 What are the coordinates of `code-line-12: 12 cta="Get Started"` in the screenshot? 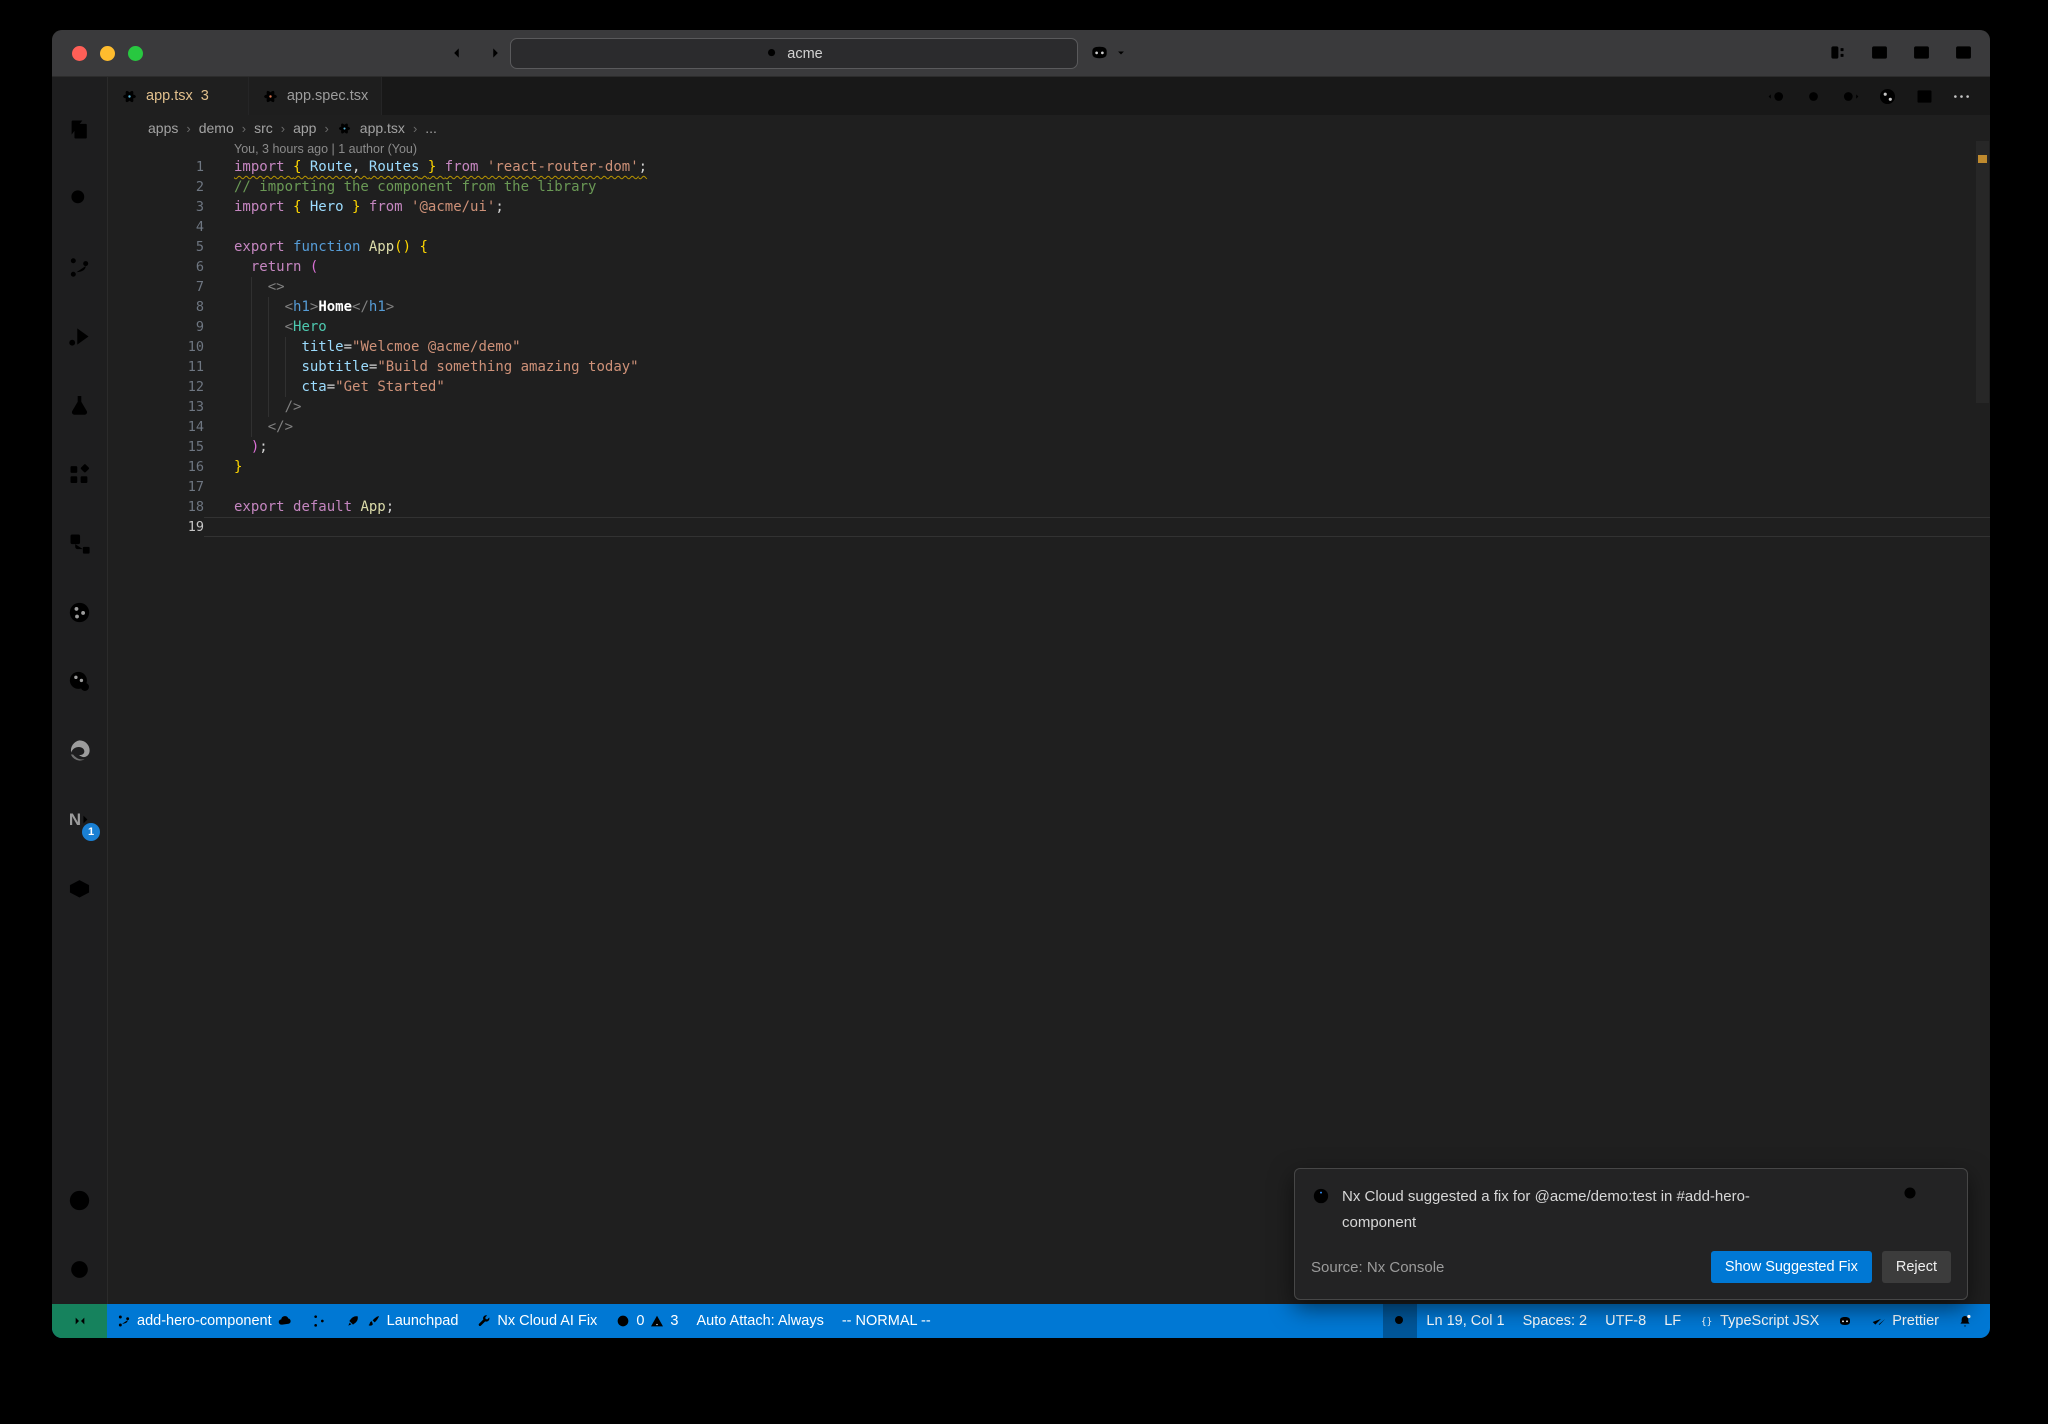 It's located at (1049, 387).